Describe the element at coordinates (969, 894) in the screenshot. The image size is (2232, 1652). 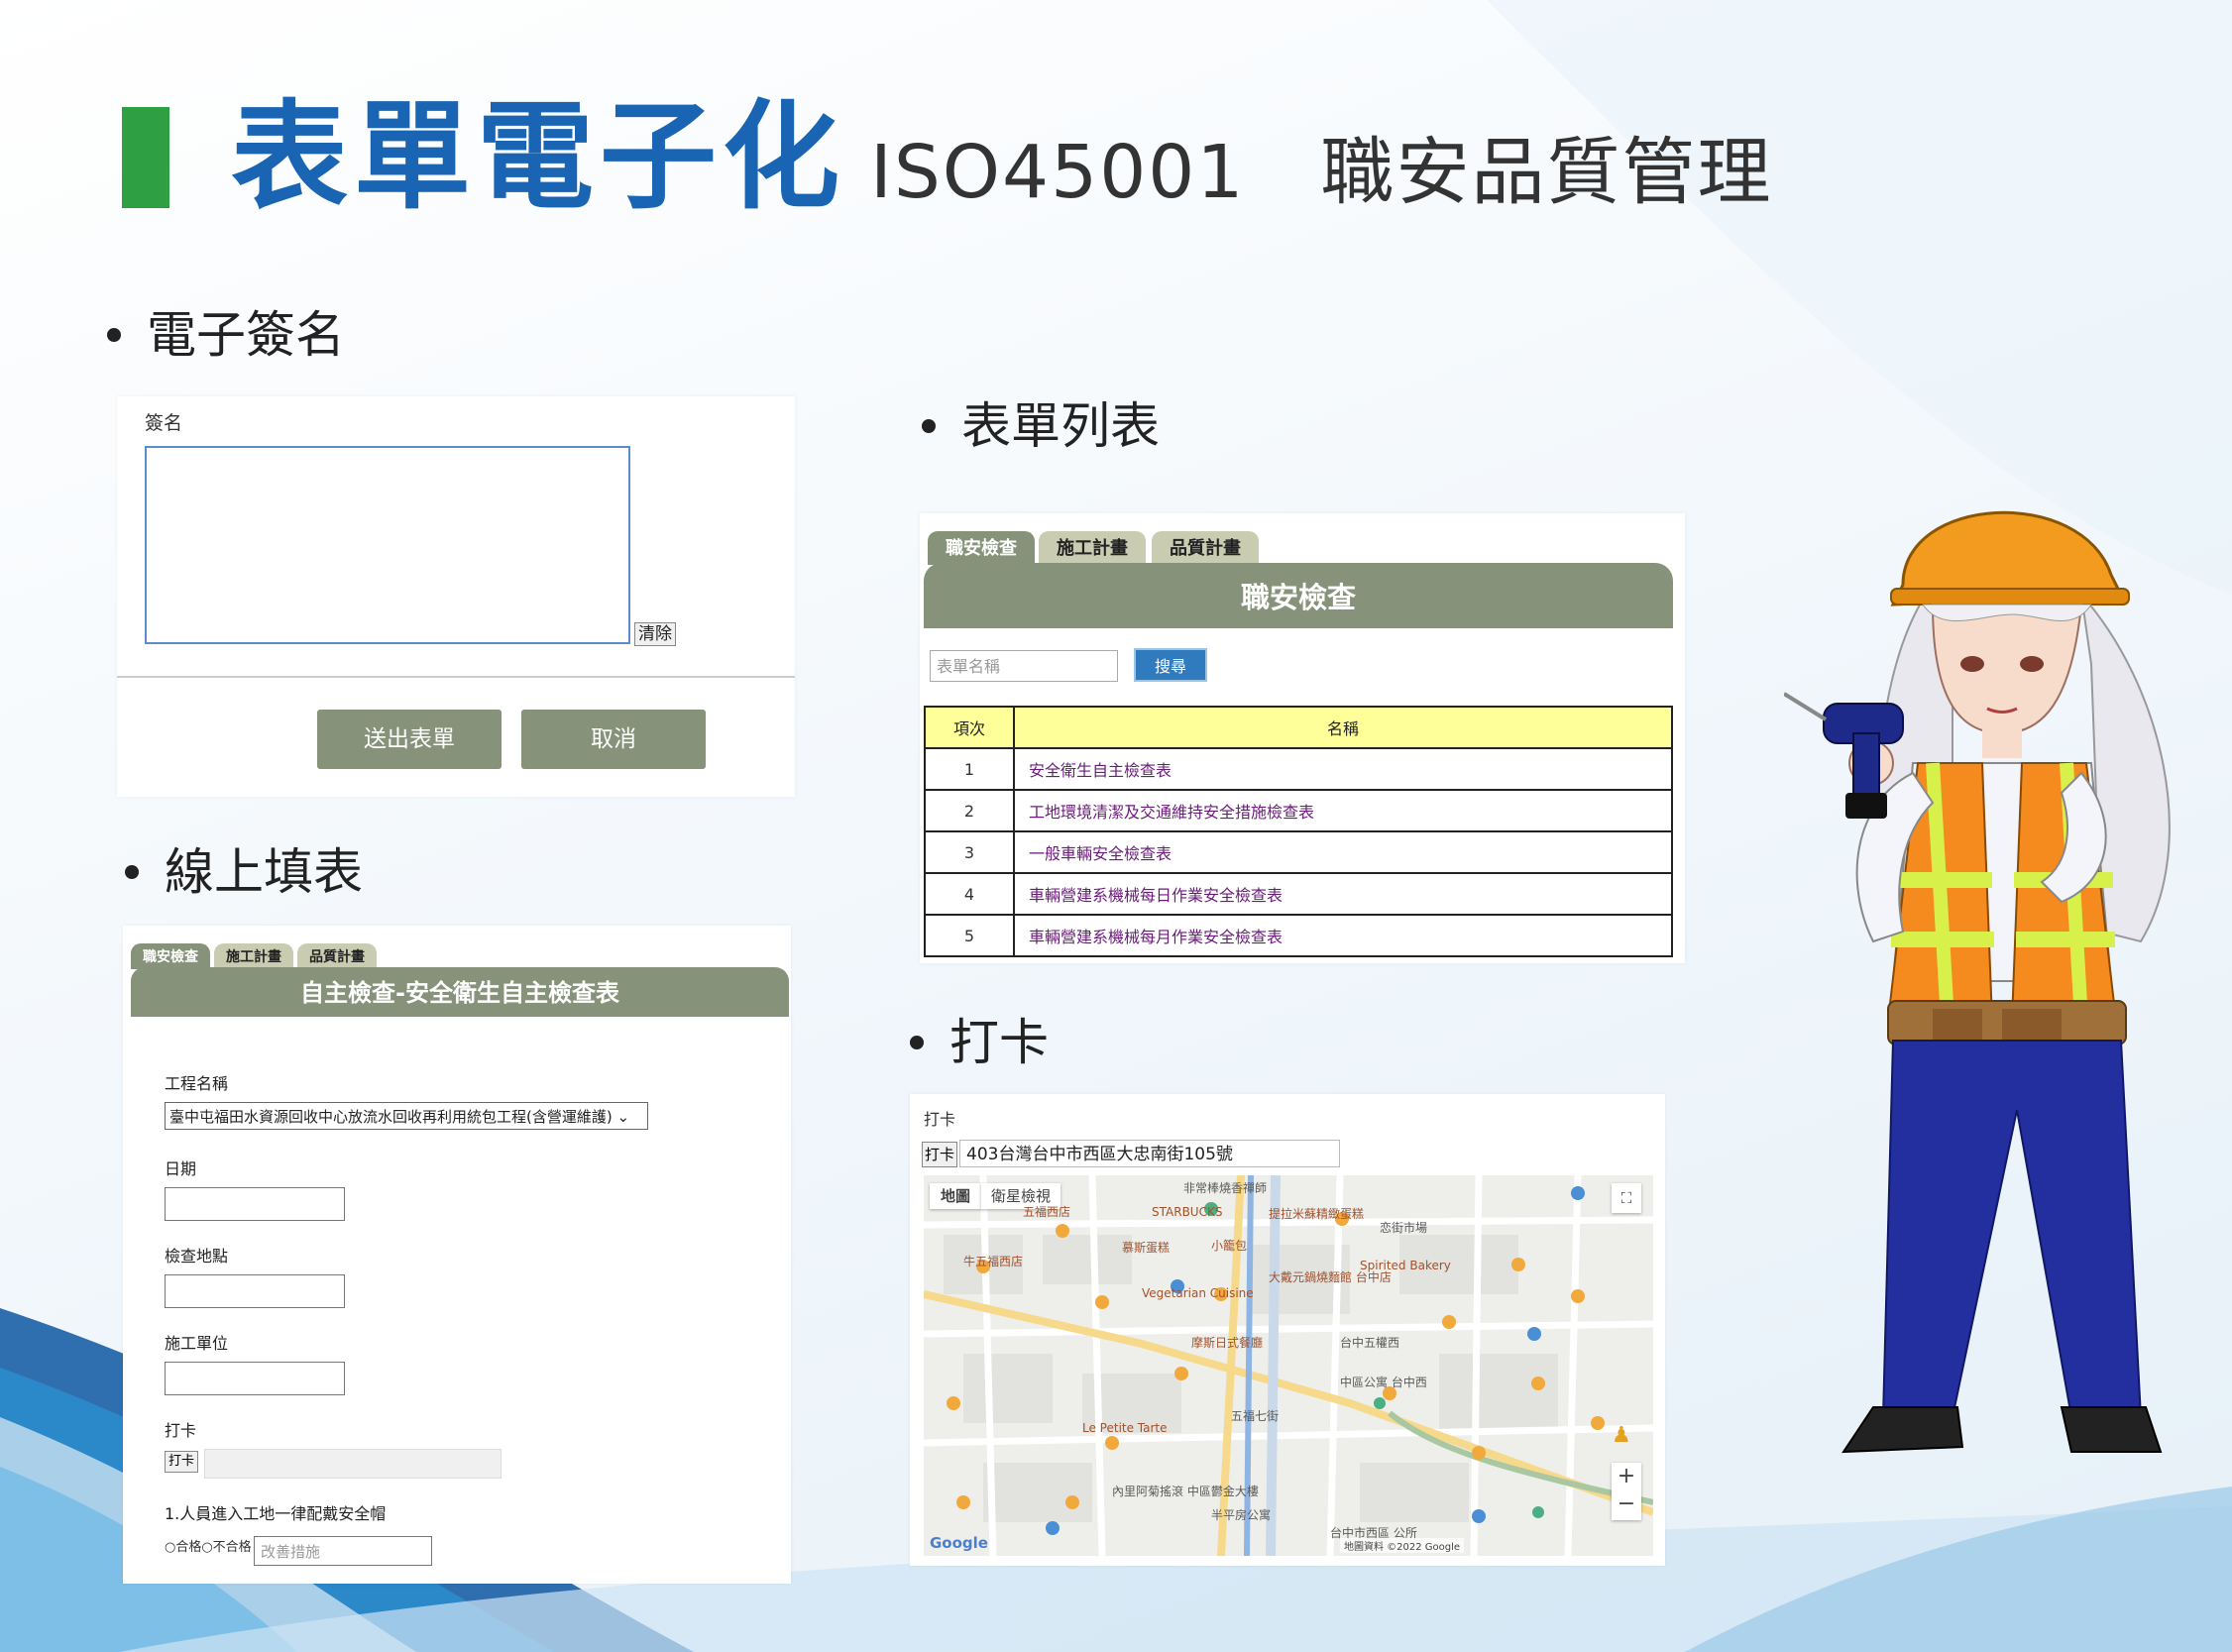
I see `row-number: 4` at that location.